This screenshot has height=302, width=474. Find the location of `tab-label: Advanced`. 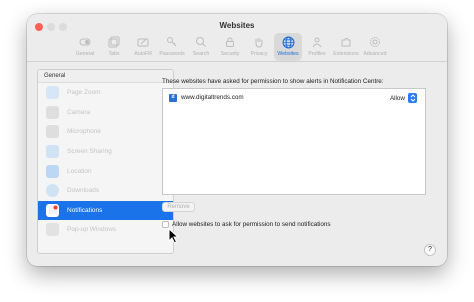

tab-label: Advanced is located at coordinates (375, 54).